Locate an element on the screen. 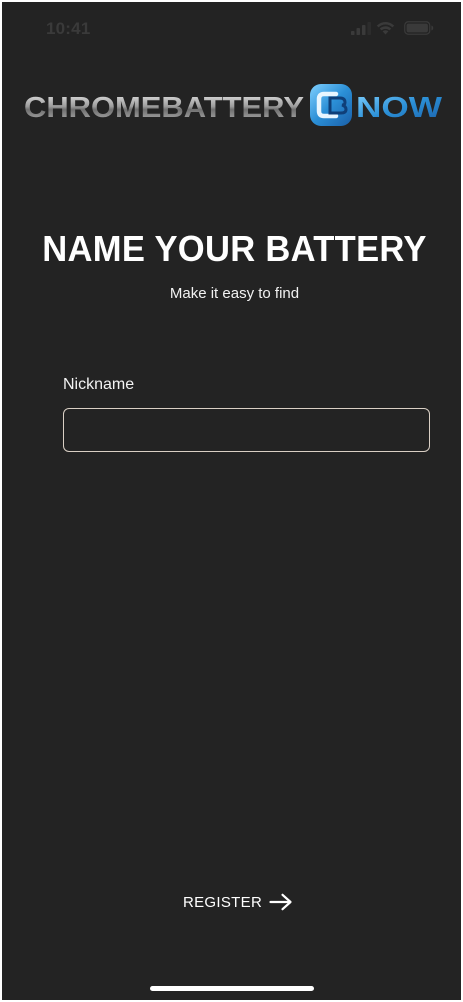 The image size is (463, 1002). register-label: REGISTER is located at coordinates (223, 902).